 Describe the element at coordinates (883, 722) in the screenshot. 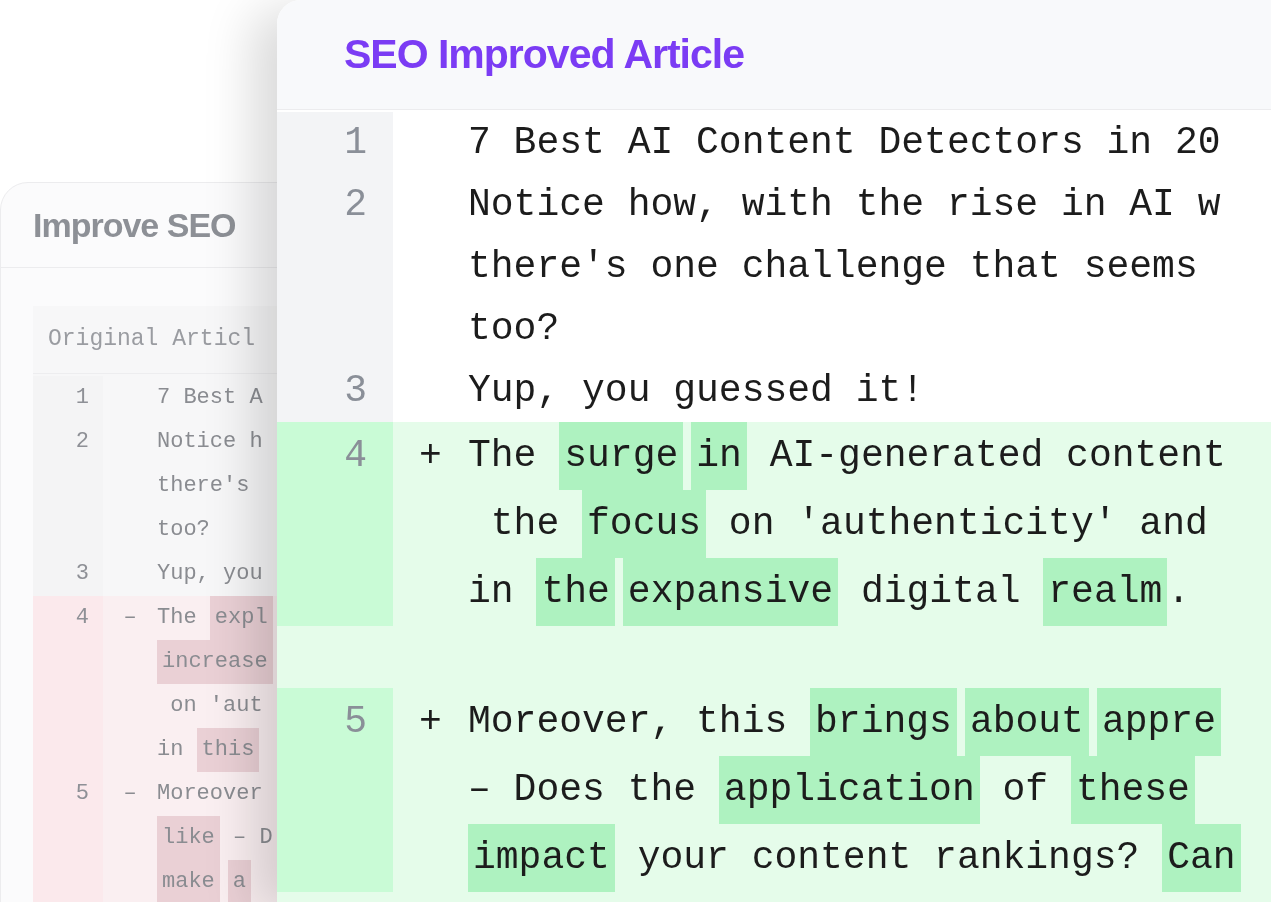

I see `highlighted-word: brings` at that location.